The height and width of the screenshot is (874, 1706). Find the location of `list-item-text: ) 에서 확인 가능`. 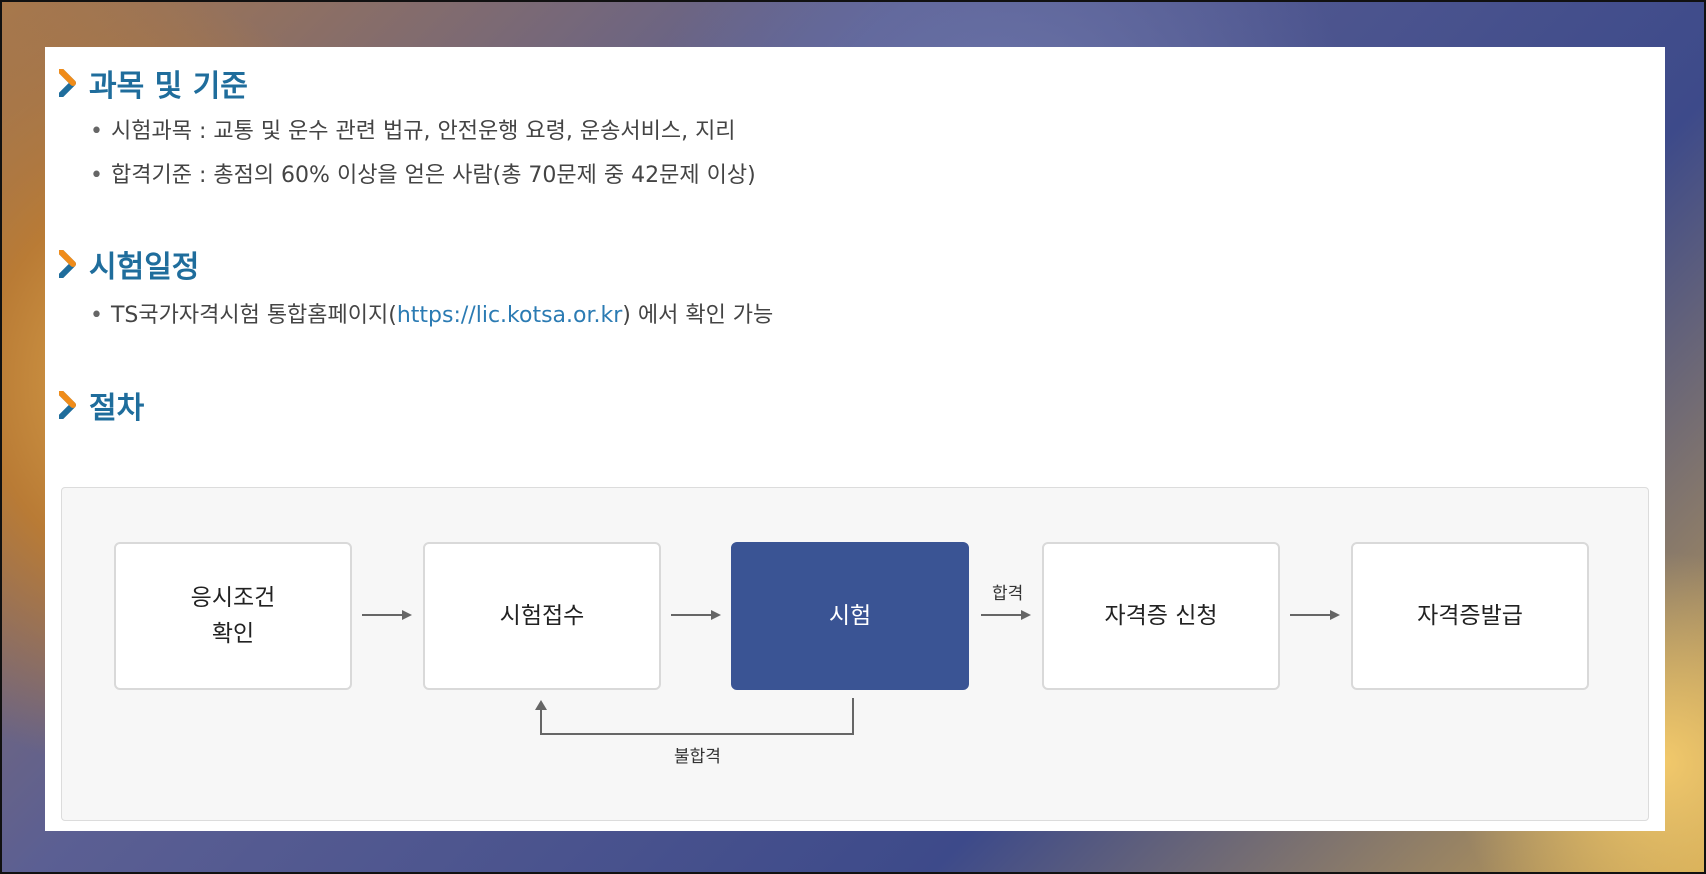

list-item-text: ) 에서 확인 가능 is located at coordinates (698, 315).